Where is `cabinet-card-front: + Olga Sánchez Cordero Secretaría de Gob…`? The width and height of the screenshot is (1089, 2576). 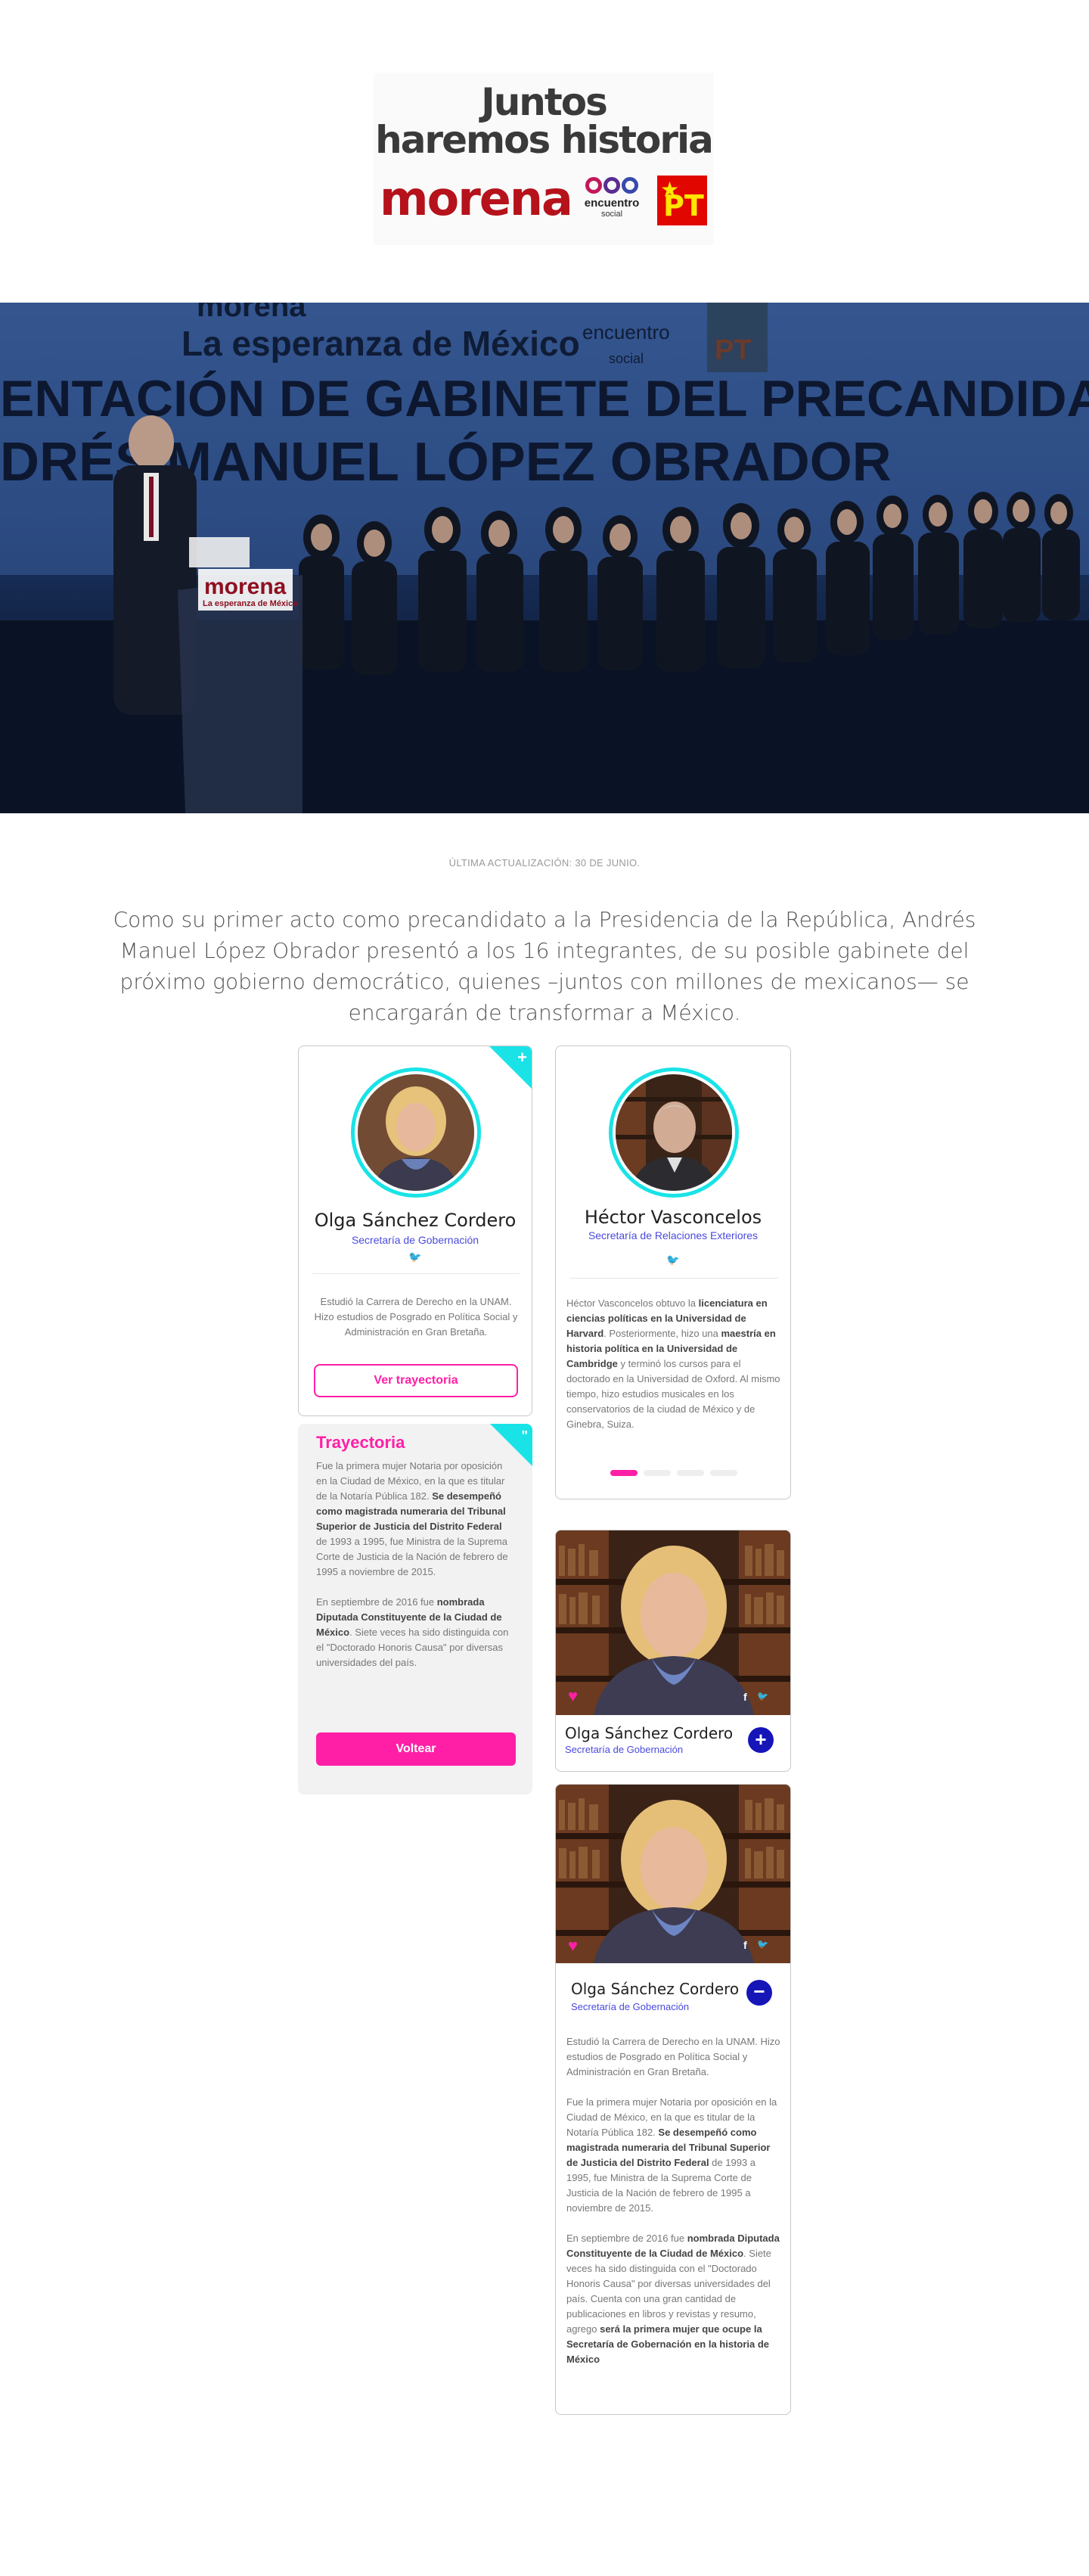
cabinet-card-front: + Olga Sánchez Cordero Secretaría de Gob… is located at coordinates (415, 1231).